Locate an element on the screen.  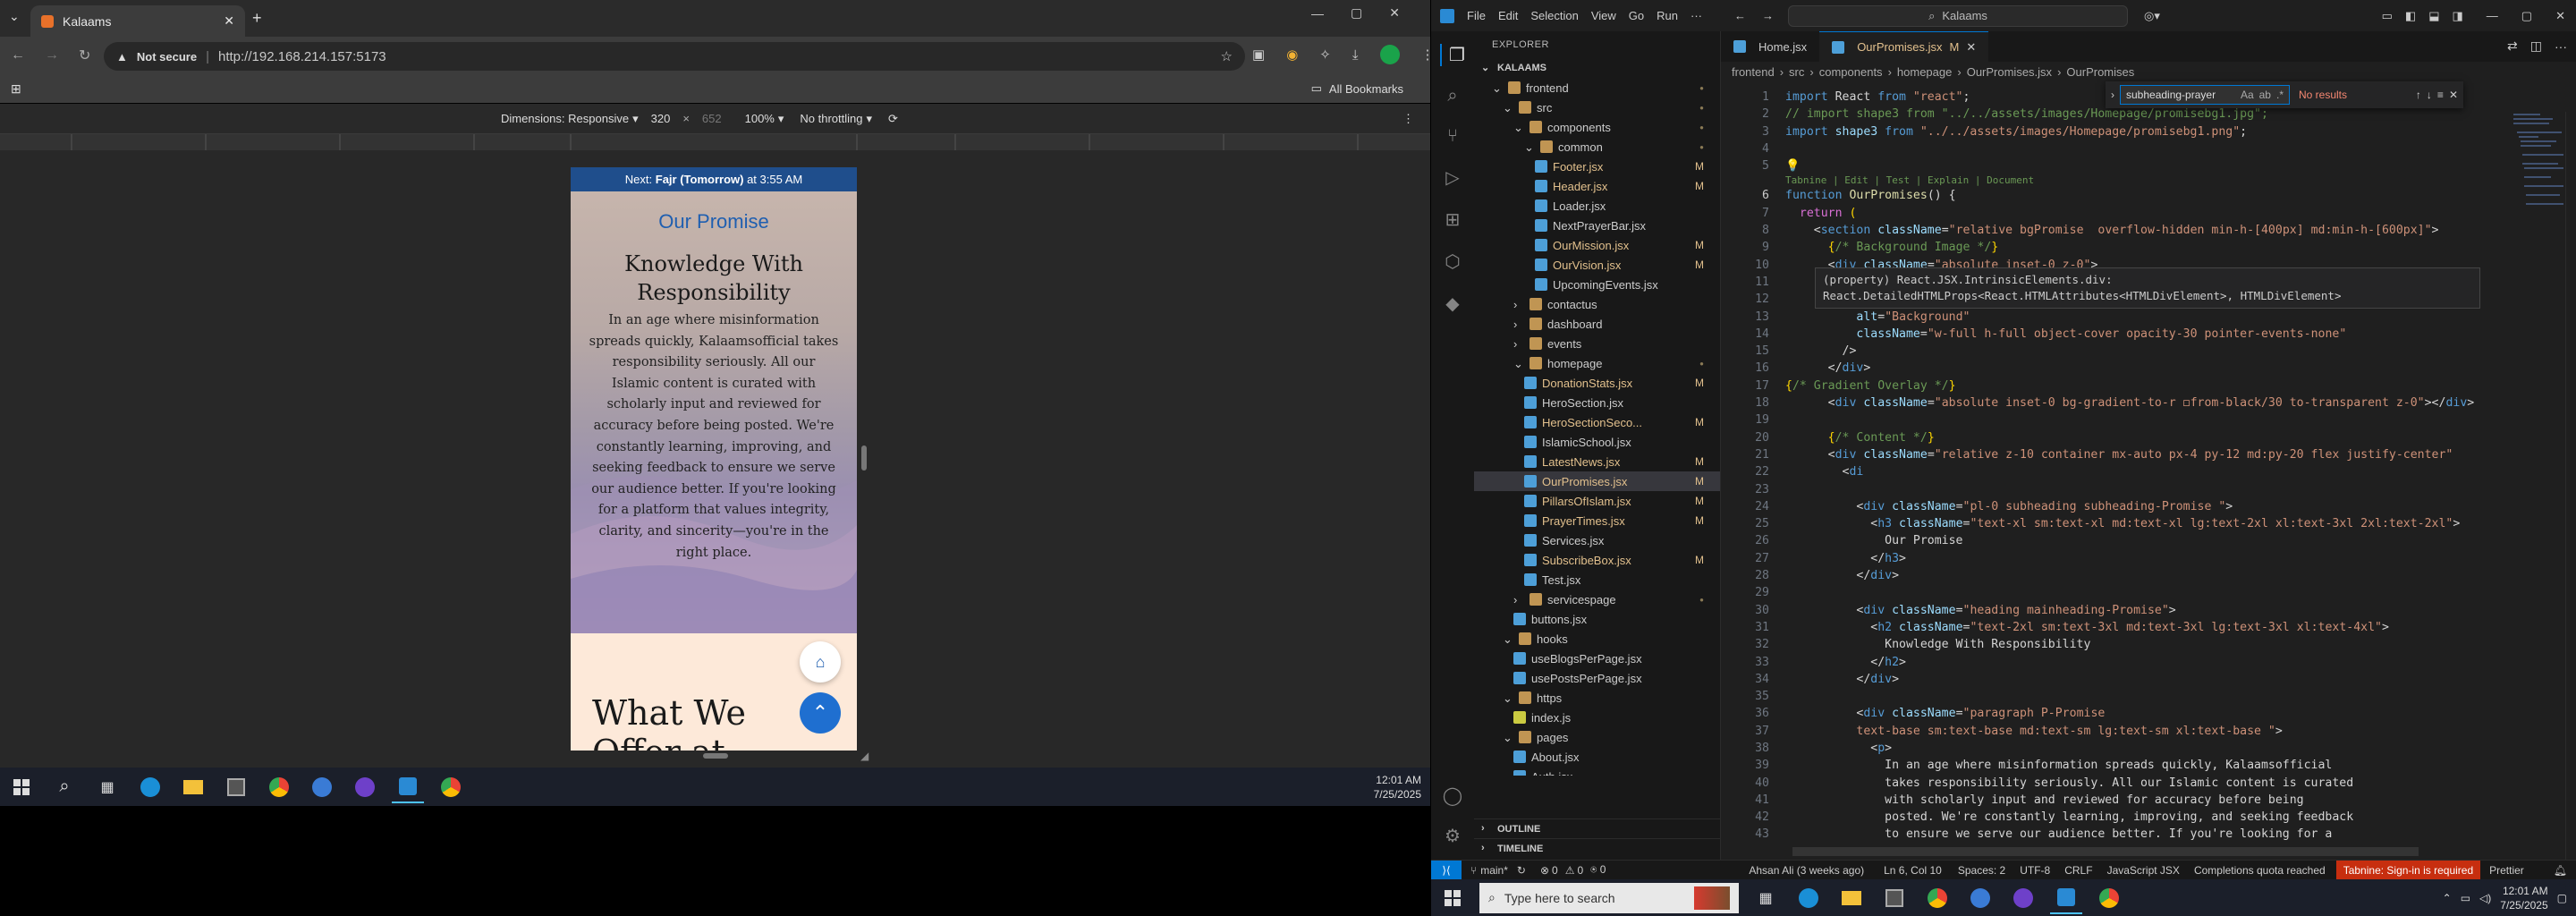
copilot-icon: ◎▾ is located at coordinates (2152, 16).